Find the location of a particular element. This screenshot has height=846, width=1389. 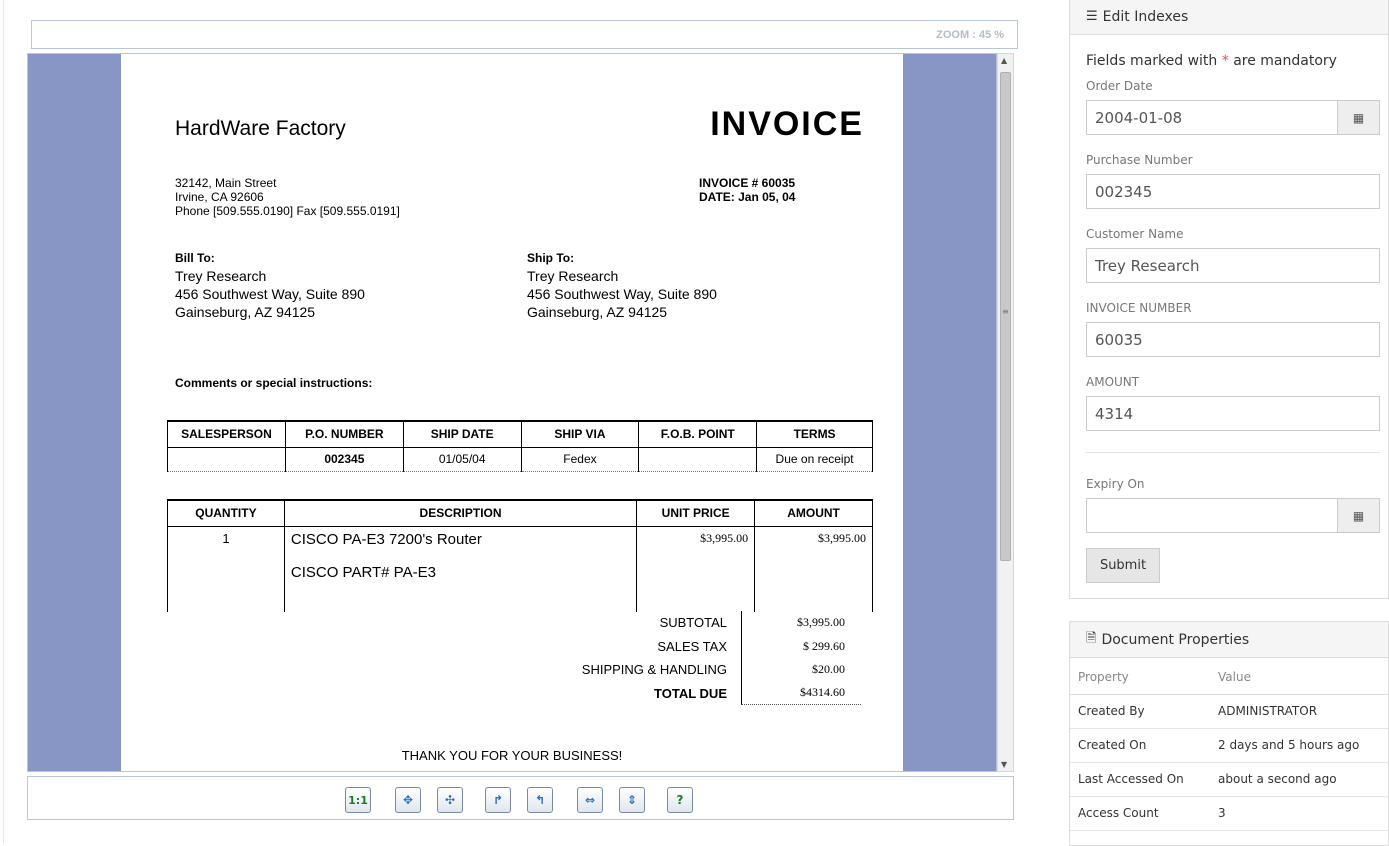

fit-vertical-button: ⇕ is located at coordinates (632, 800).